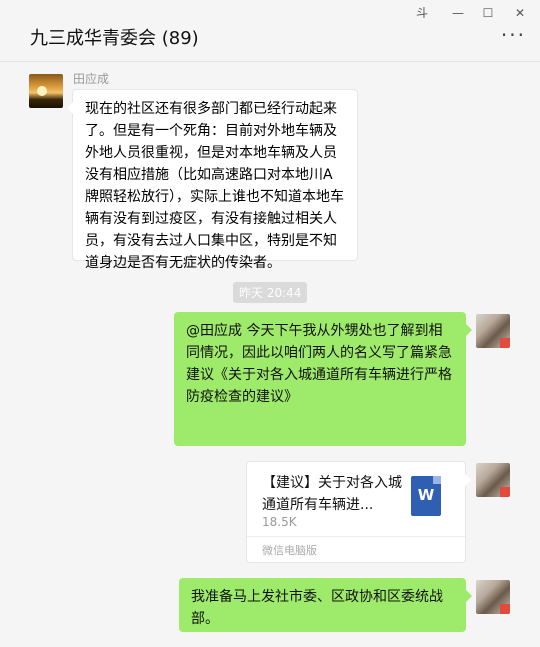 This screenshot has height=647, width=540. I want to click on chat-title: 九三成华青委会 (89), so click(114, 38).